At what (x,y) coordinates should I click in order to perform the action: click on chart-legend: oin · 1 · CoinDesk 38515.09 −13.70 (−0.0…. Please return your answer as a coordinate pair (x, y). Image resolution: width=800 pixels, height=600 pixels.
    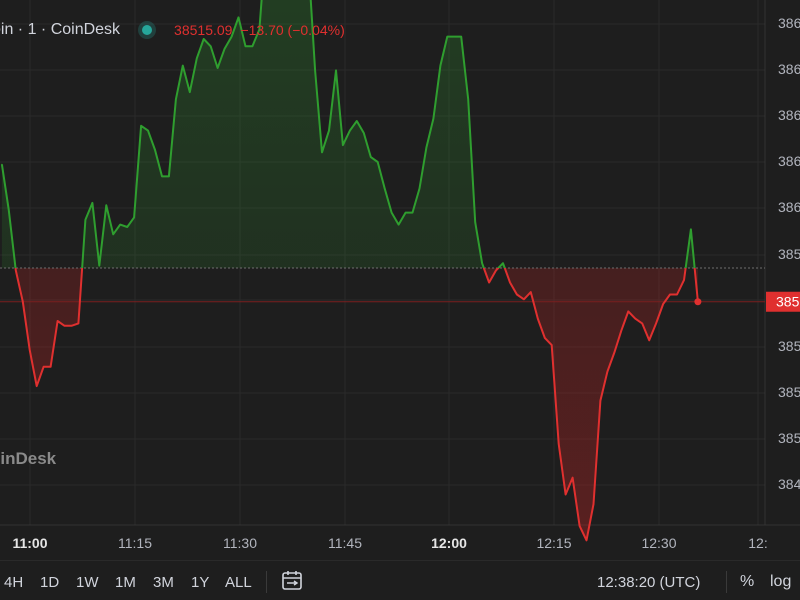
    Looking at the image, I should click on (172, 30).